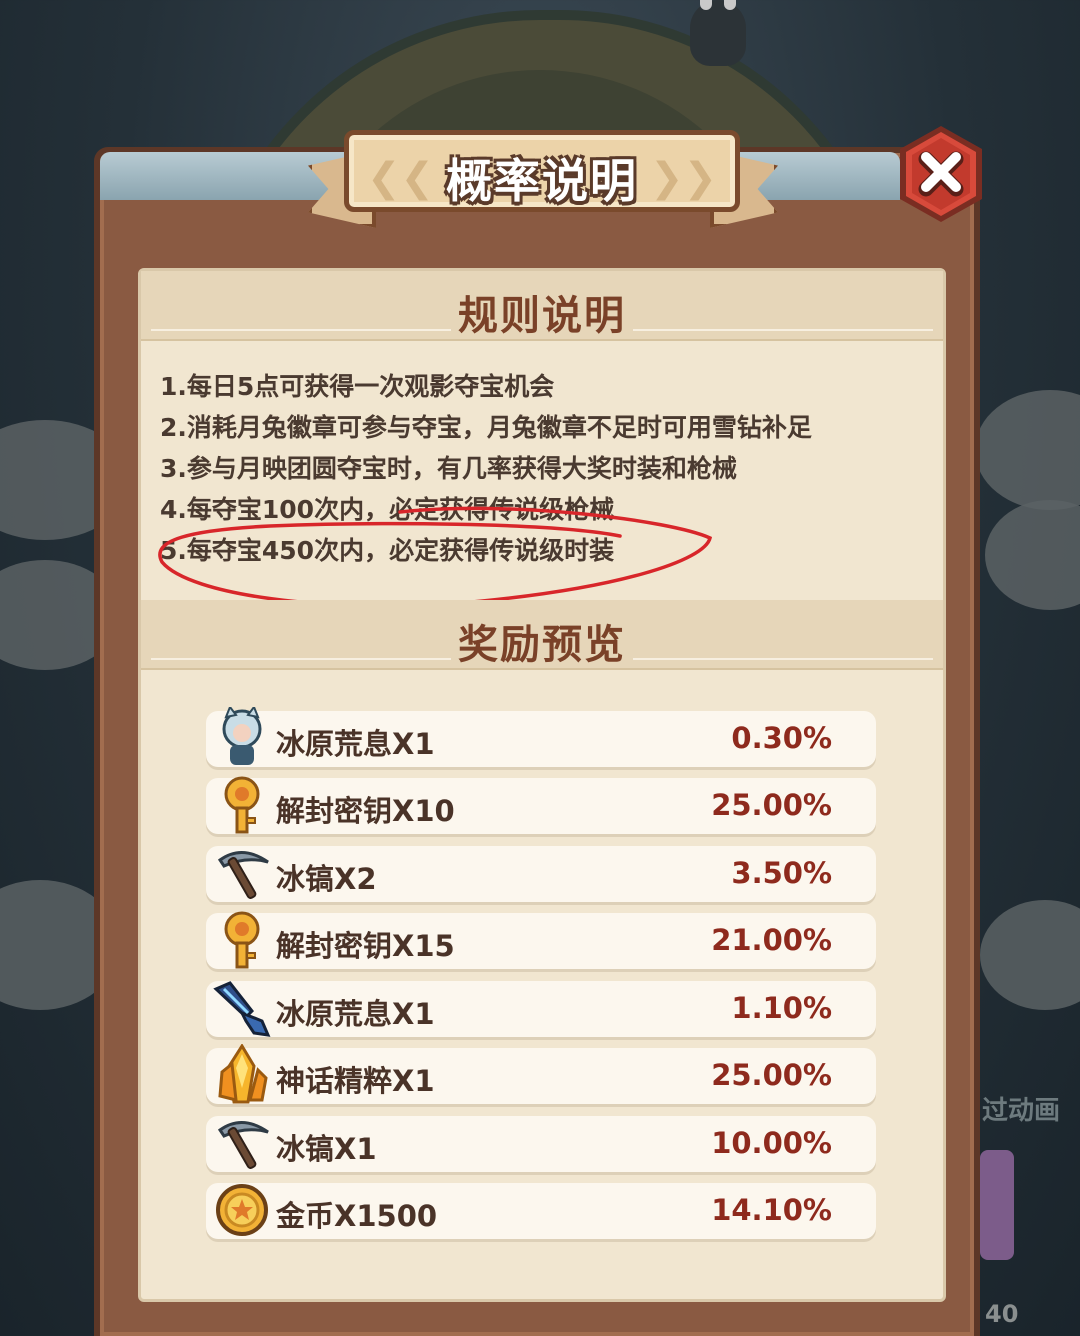  Describe the element at coordinates (242, 1210) in the screenshot. I see `coin-icon` at that location.